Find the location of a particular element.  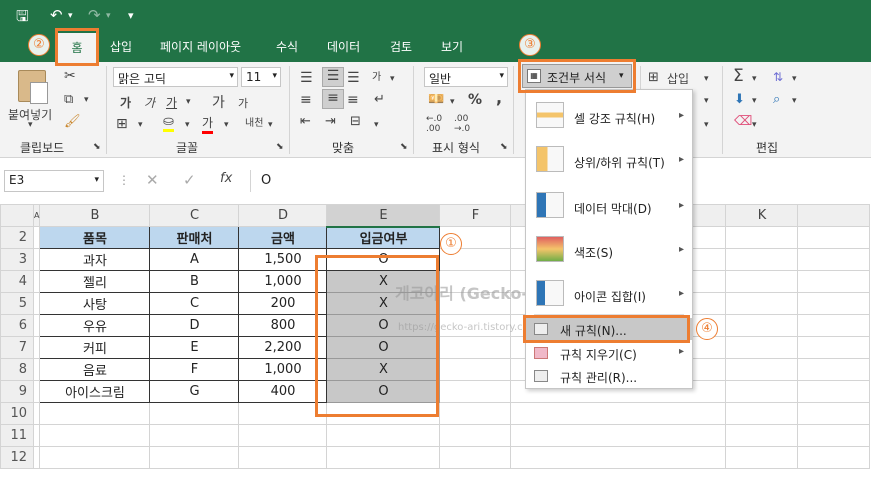

decrease-indent-icon: ⇤ is located at coordinates (305, 121).